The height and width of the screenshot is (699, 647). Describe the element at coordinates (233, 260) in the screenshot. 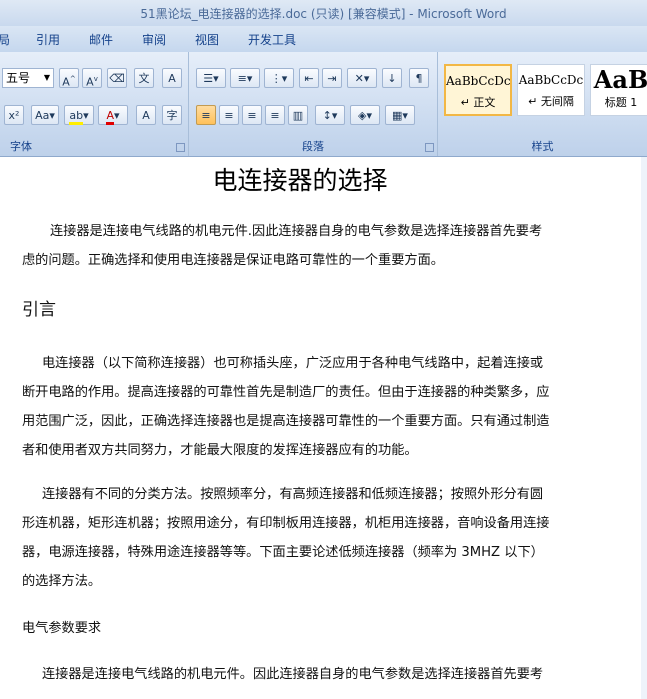

I see `intro-line-2: 虑的问题。正确选择和使用电连接器是保证电路可靠性的一个重要方面。` at that location.